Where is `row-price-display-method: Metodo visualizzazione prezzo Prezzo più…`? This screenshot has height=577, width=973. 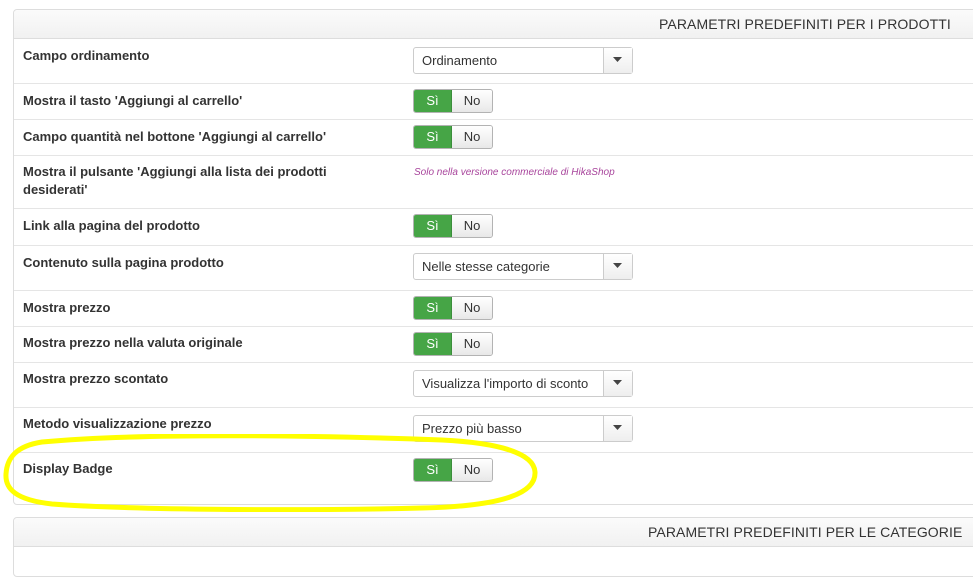
row-price-display-method: Metodo visualizzazione prezzo Prezzo più… is located at coordinates (493, 430).